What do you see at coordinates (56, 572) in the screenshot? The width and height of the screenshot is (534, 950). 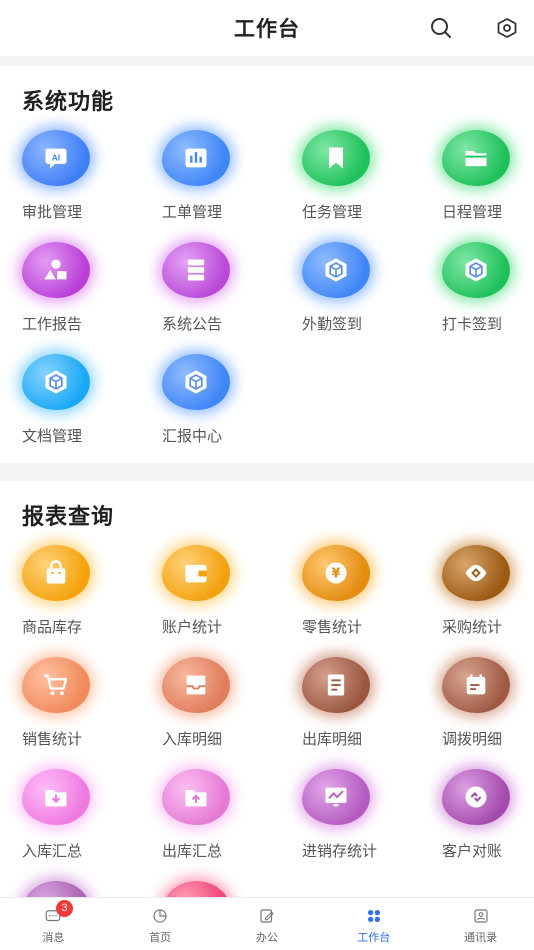 I see `shopping-bag-icon` at bounding box center [56, 572].